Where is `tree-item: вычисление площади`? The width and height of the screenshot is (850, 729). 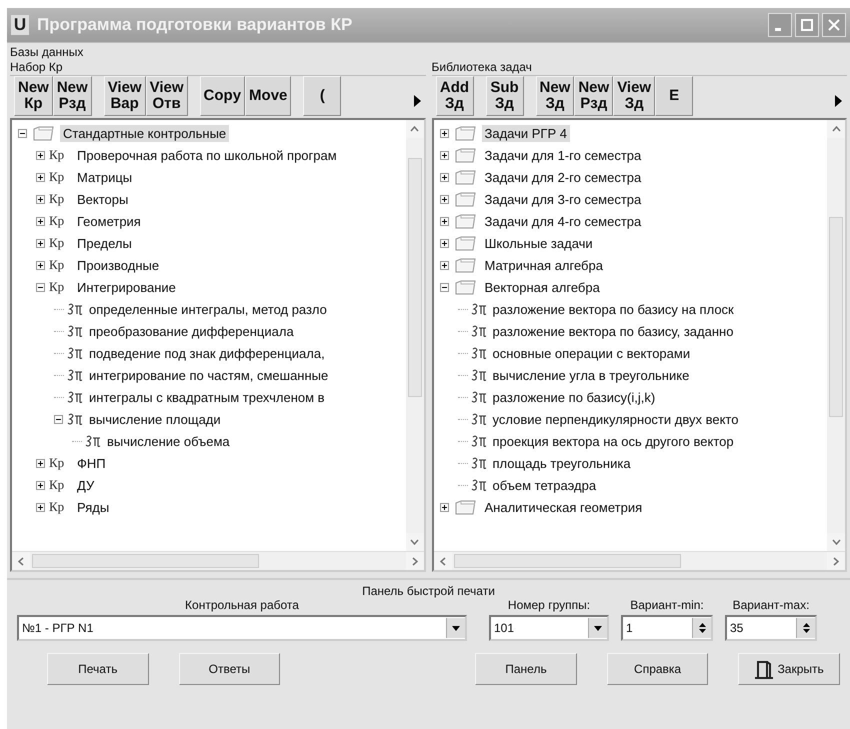
tree-item: вычисление площади is located at coordinates (155, 419).